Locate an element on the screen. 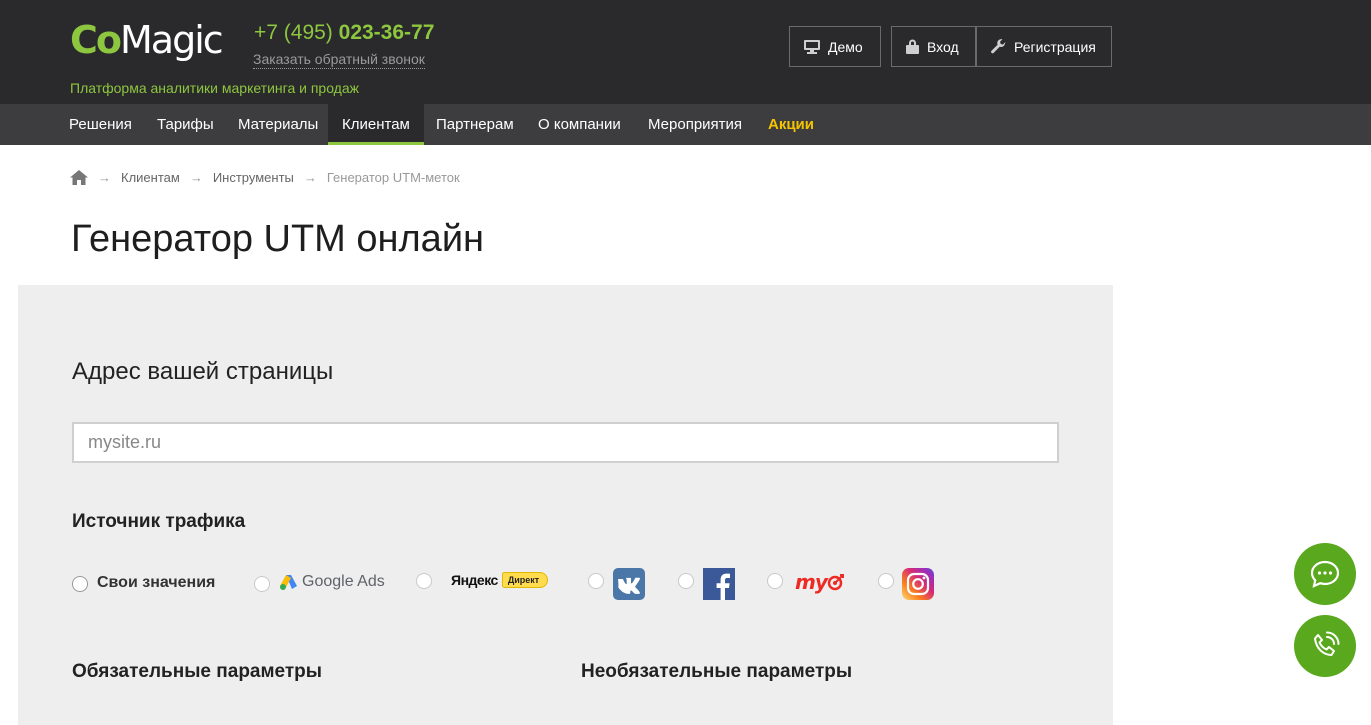  demo-label: Демо is located at coordinates (845, 46).